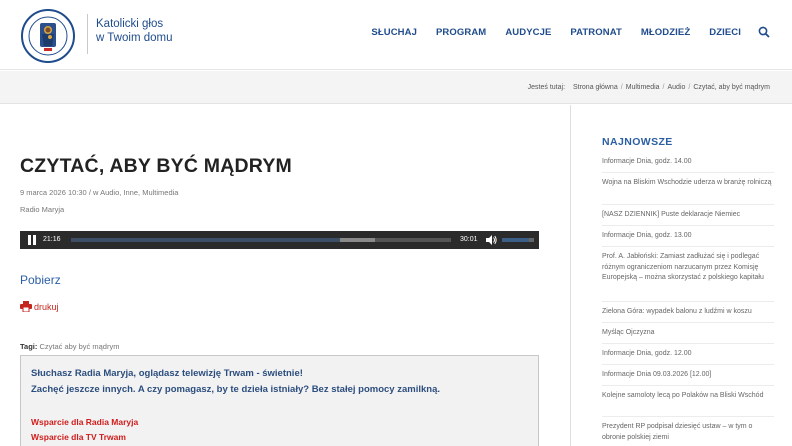 The height and width of the screenshot is (446, 792). Describe the element at coordinates (570, 275) in the screenshot. I see `sidebar-divider` at that location.